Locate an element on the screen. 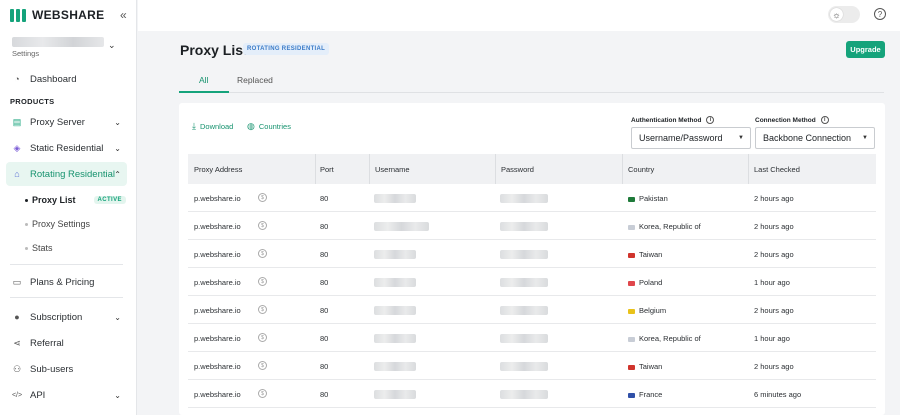  sidebar-subitem-proxy-settings: Proxy Settings is located at coordinates (57, 224).